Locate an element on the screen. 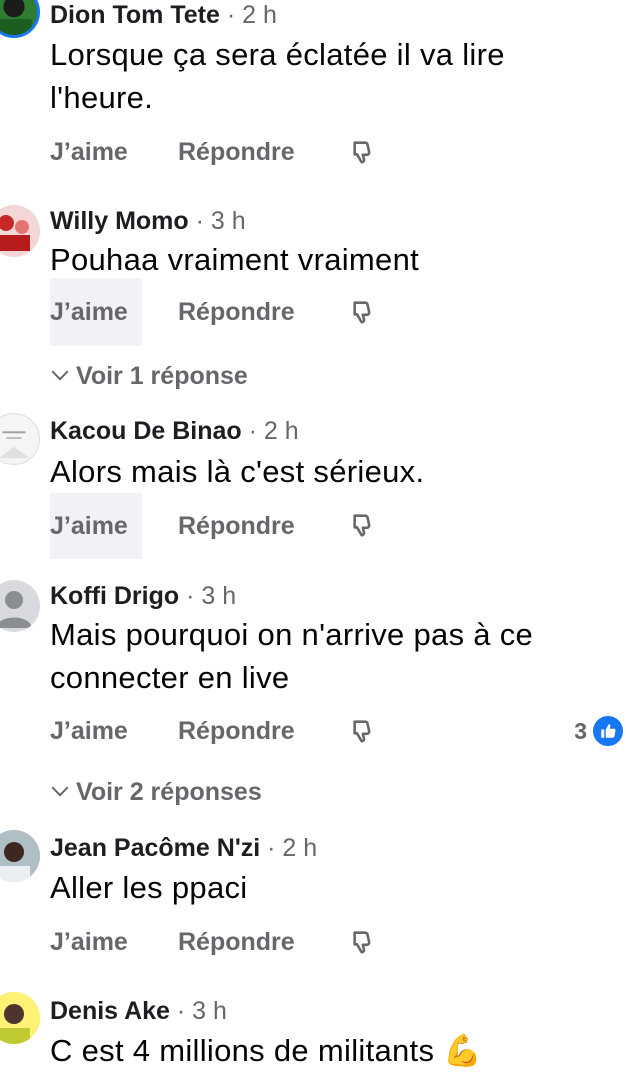 Image resolution: width=626 pixels, height=1080 pixels. author-name: Willy Momo is located at coordinates (119, 221).